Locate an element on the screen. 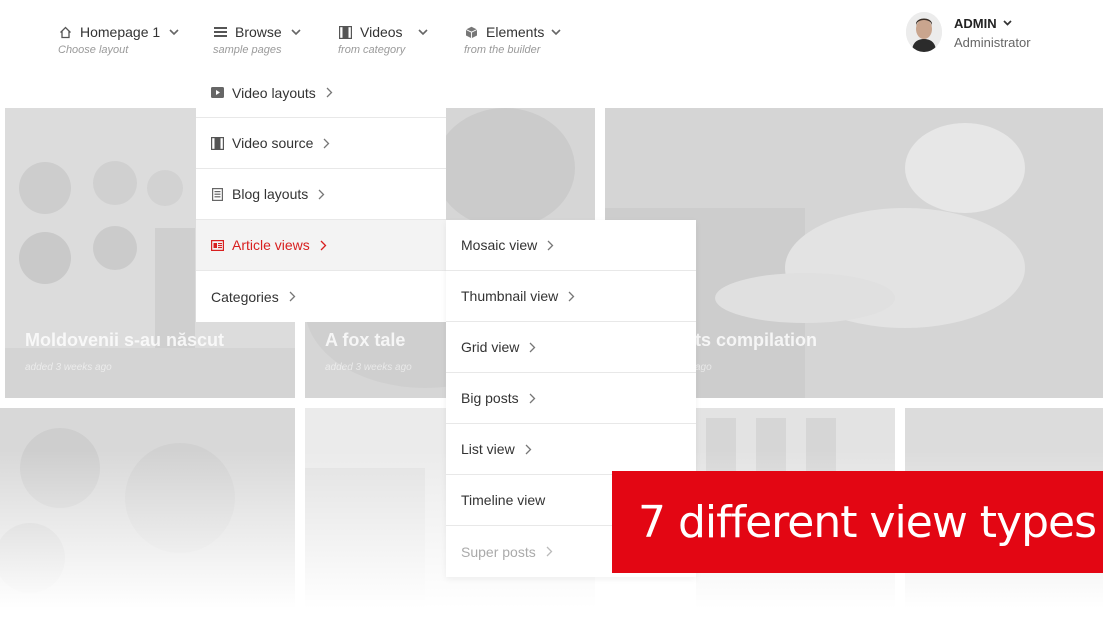  cube-icon is located at coordinates (471, 32).